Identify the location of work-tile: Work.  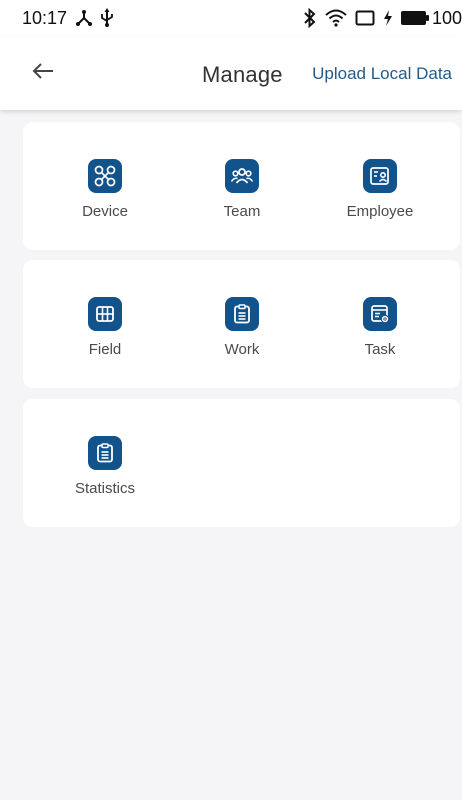
(242, 324).